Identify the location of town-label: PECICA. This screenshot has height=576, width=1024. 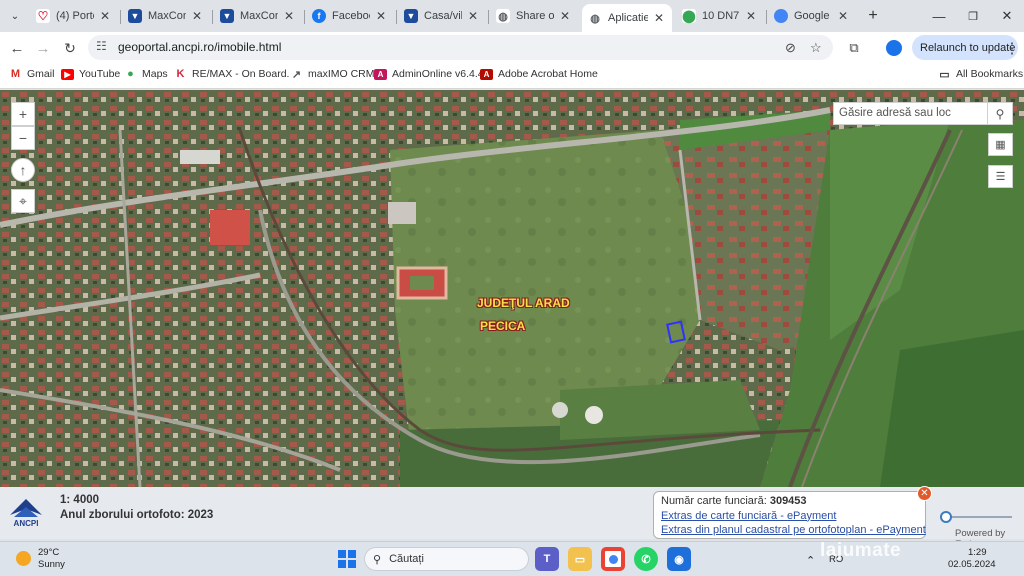
(503, 326).